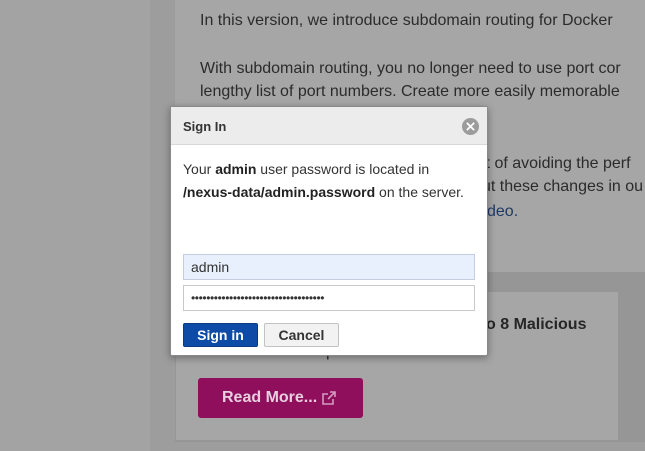 Image resolution: width=645 pixels, height=451 pixels. Describe the element at coordinates (502, 211) in the screenshot. I see `release-video-link: deo.` at that location.